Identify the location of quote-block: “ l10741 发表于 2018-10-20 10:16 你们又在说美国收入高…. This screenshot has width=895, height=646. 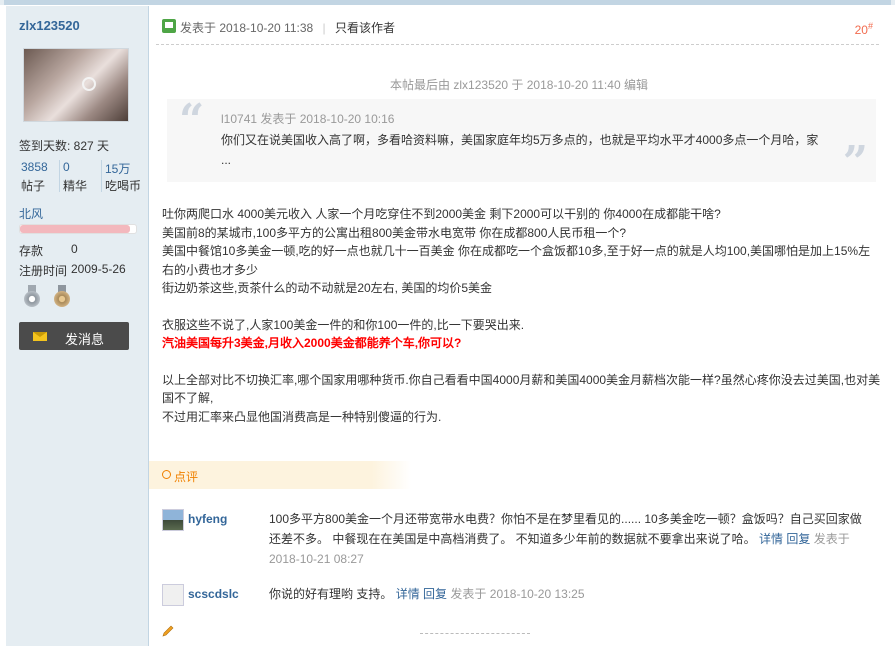
(521, 141).